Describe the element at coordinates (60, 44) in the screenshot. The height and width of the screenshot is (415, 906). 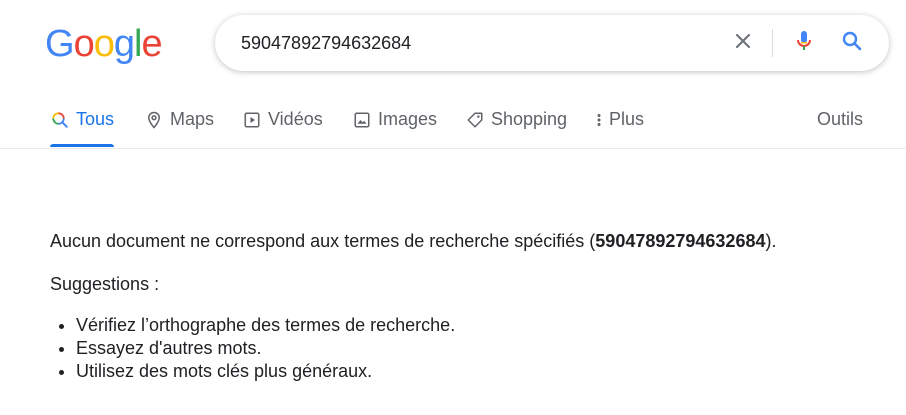
I see `logo-letter: G` at that location.